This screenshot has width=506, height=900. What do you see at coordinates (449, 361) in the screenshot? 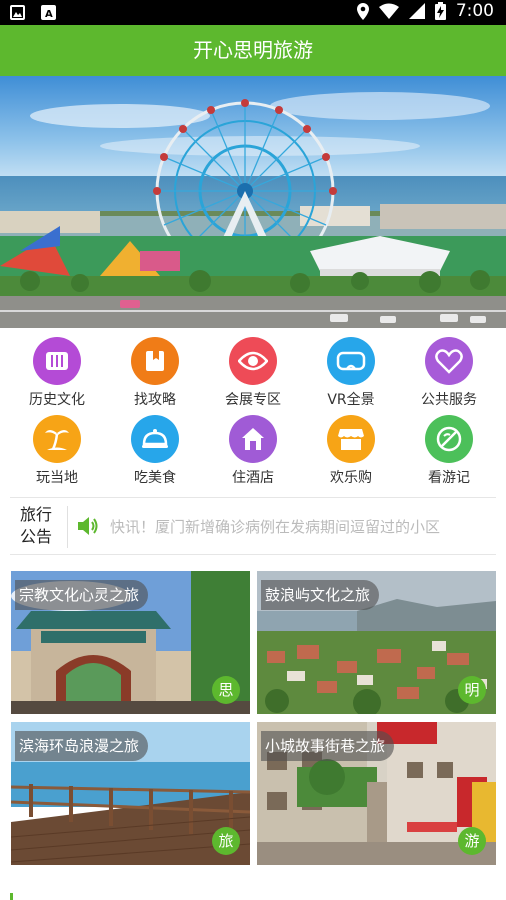
I see `heart-hands-icon` at bounding box center [449, 361].